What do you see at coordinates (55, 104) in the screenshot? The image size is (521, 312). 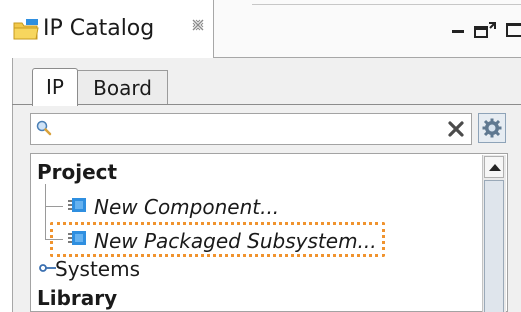 I see `active-tab-gap` at bounding box center [55, 104].